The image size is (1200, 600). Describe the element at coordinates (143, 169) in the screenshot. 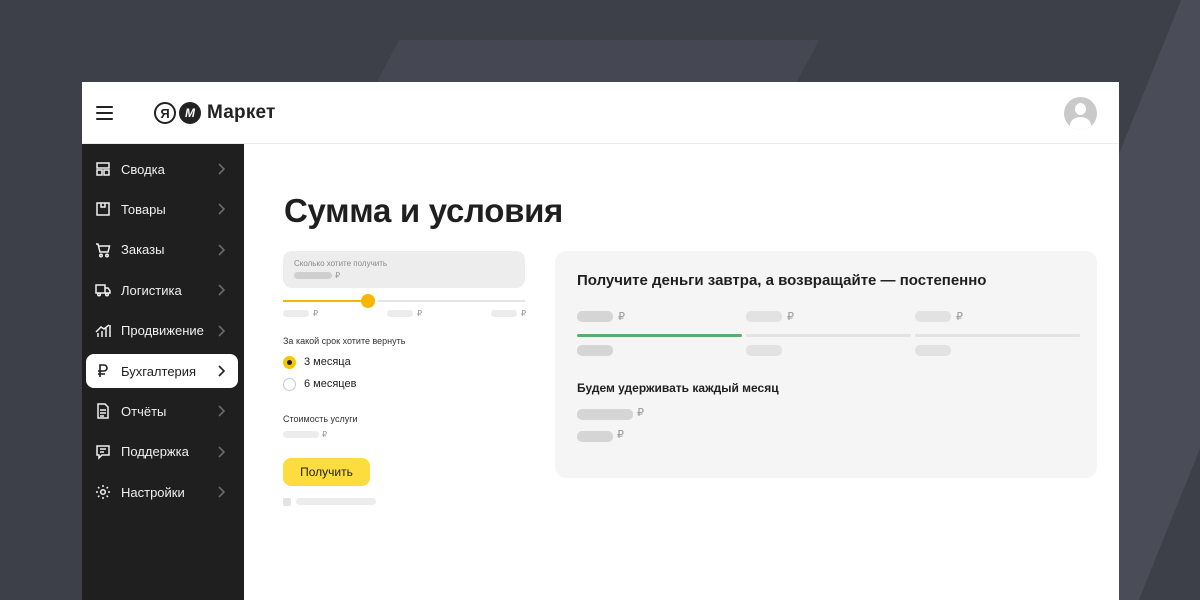

I see `sidebar-item-label: Сводка` at that location.